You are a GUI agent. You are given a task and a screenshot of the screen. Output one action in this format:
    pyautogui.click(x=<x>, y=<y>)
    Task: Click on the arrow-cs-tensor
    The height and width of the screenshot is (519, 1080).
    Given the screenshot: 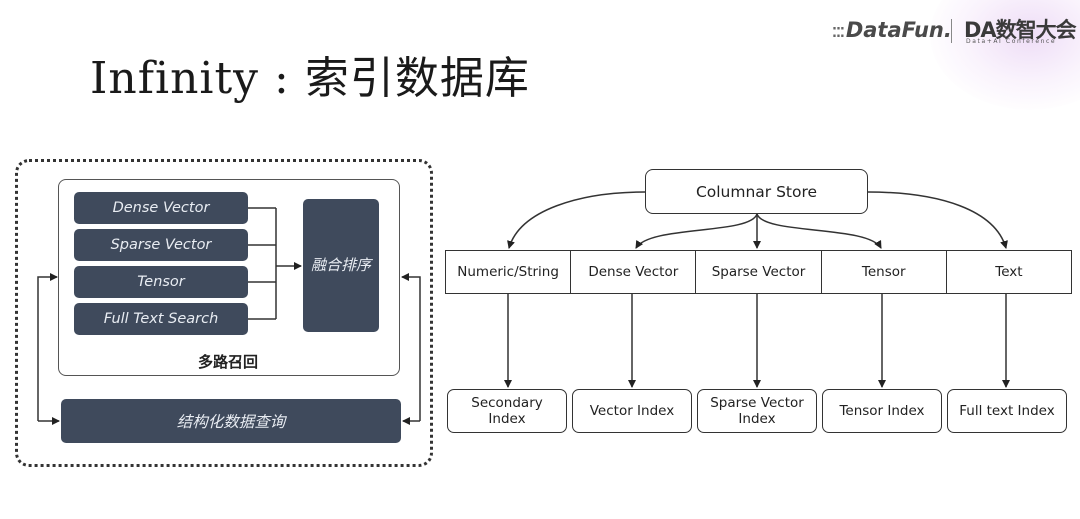 What is the action you would take?
    pyautogui.click(x=819, y=231)
    